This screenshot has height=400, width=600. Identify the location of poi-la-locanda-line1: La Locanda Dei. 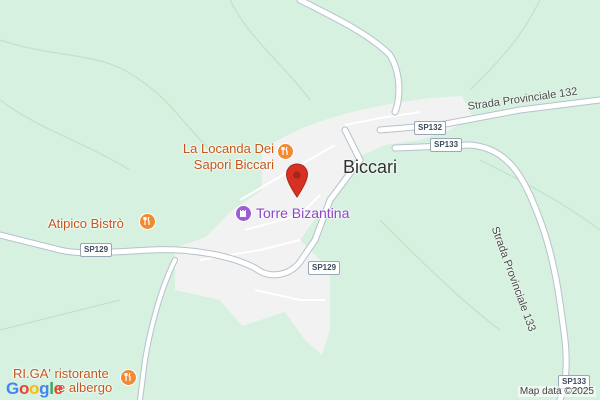
(228, 148).